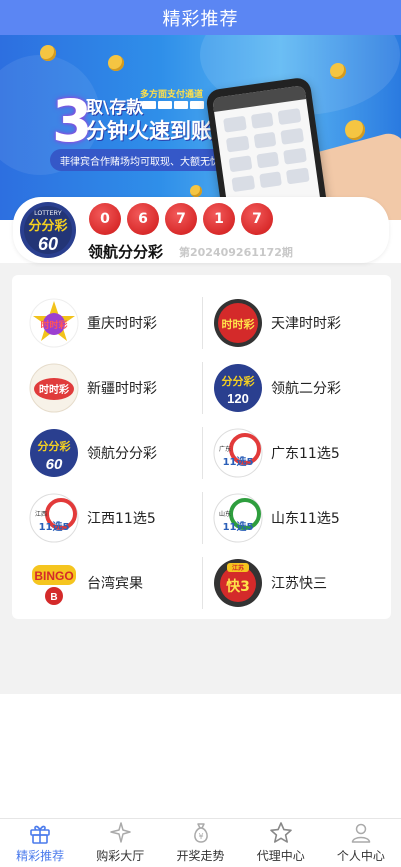  Describe the element at coordinates (200, 856) in the screenshot. I see `tab-label: 开奖走势` at that location.